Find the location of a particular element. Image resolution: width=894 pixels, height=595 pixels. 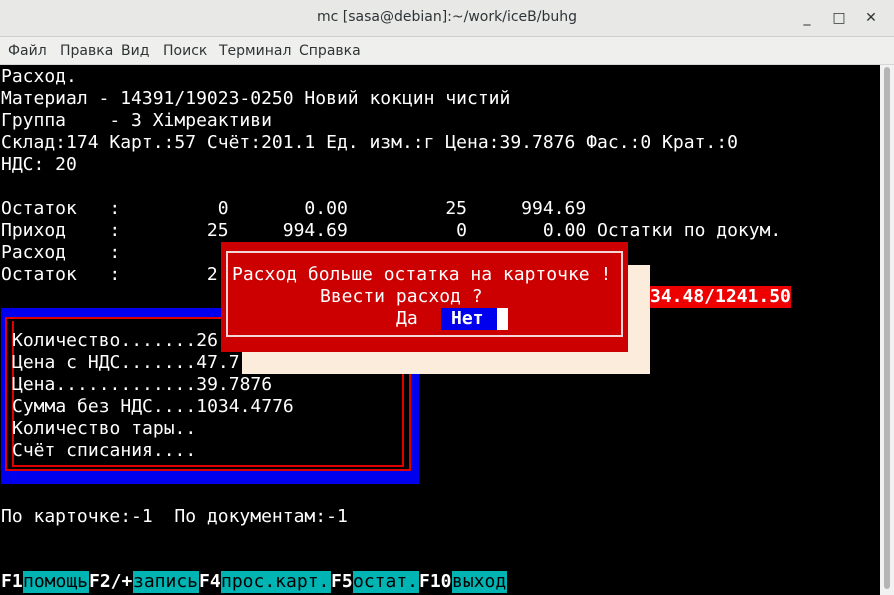

window-titlebar: mc [sasa@debian]:~/work/iceB/buhg _ □ ✕ is located at coordinates (447, 18).